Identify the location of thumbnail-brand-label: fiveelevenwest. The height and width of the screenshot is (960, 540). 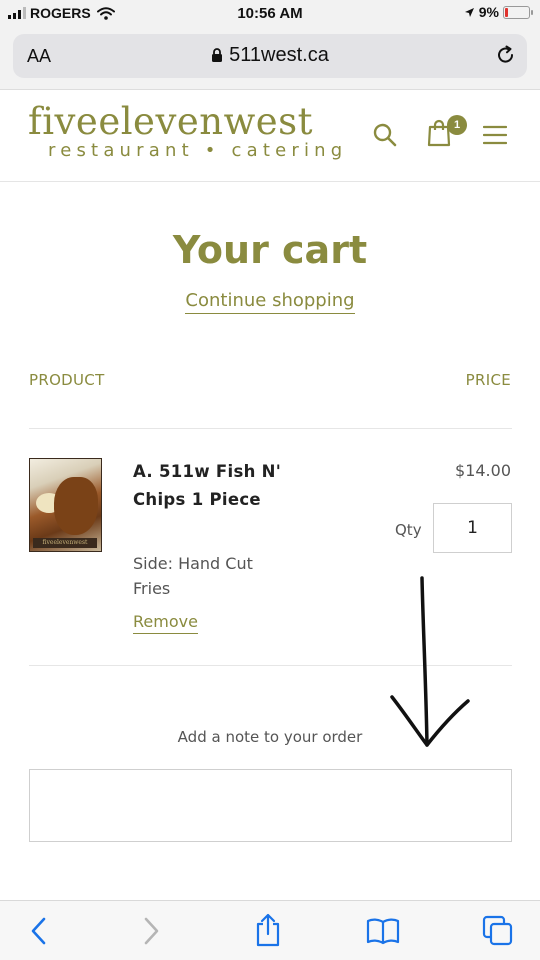
(65, 543).